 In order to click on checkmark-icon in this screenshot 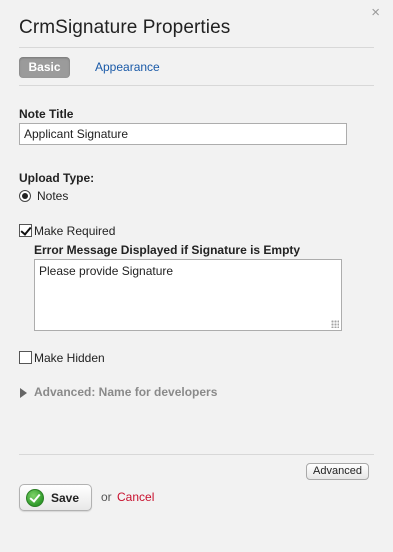, I will do `click(35, 498)`.